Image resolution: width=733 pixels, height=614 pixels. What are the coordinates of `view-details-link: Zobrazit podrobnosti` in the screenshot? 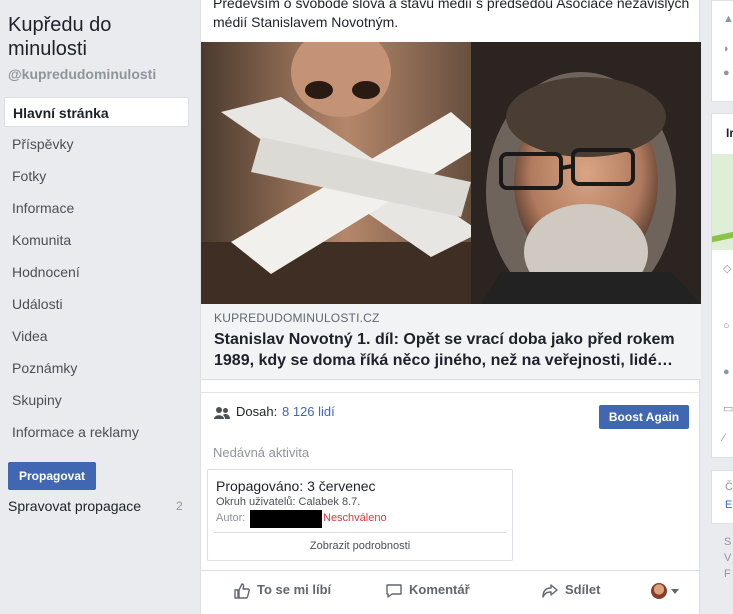 It's located at (360, 546).